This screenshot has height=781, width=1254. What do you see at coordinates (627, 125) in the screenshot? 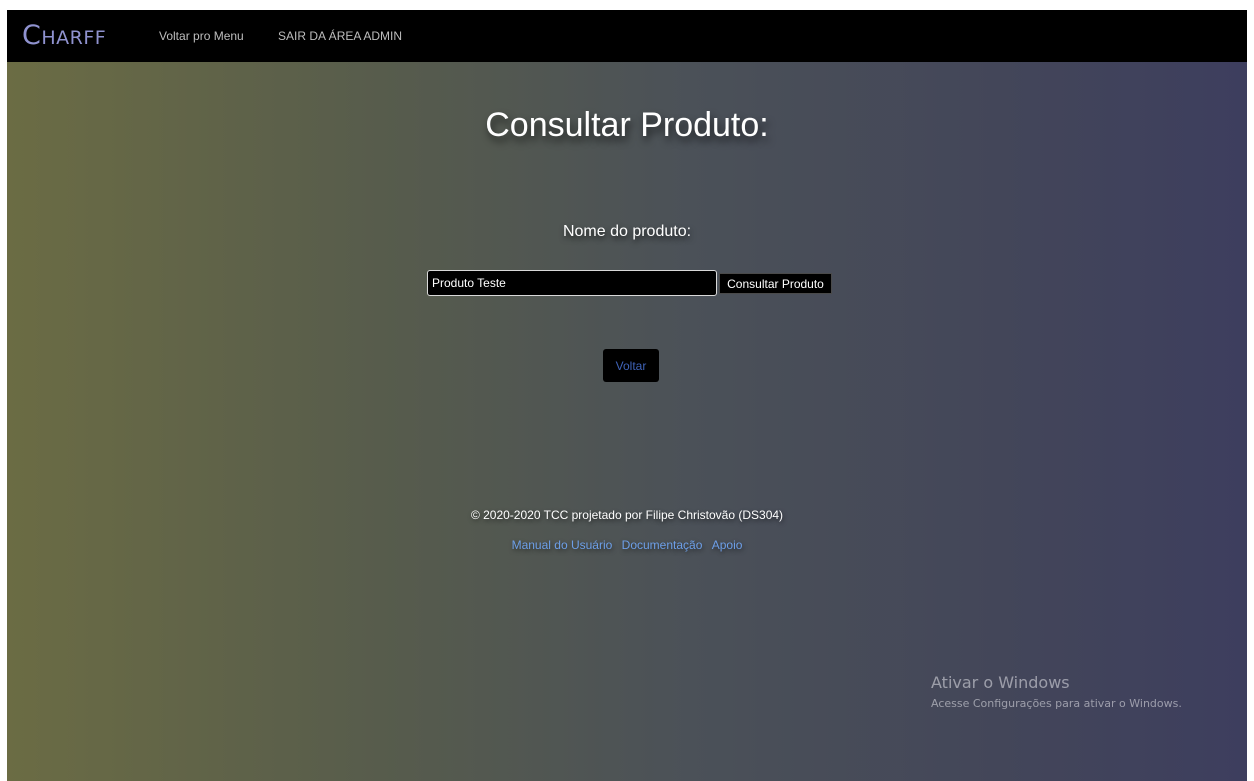
I see `page-title: Consultar Produto:` at bounding box center [627, 125].